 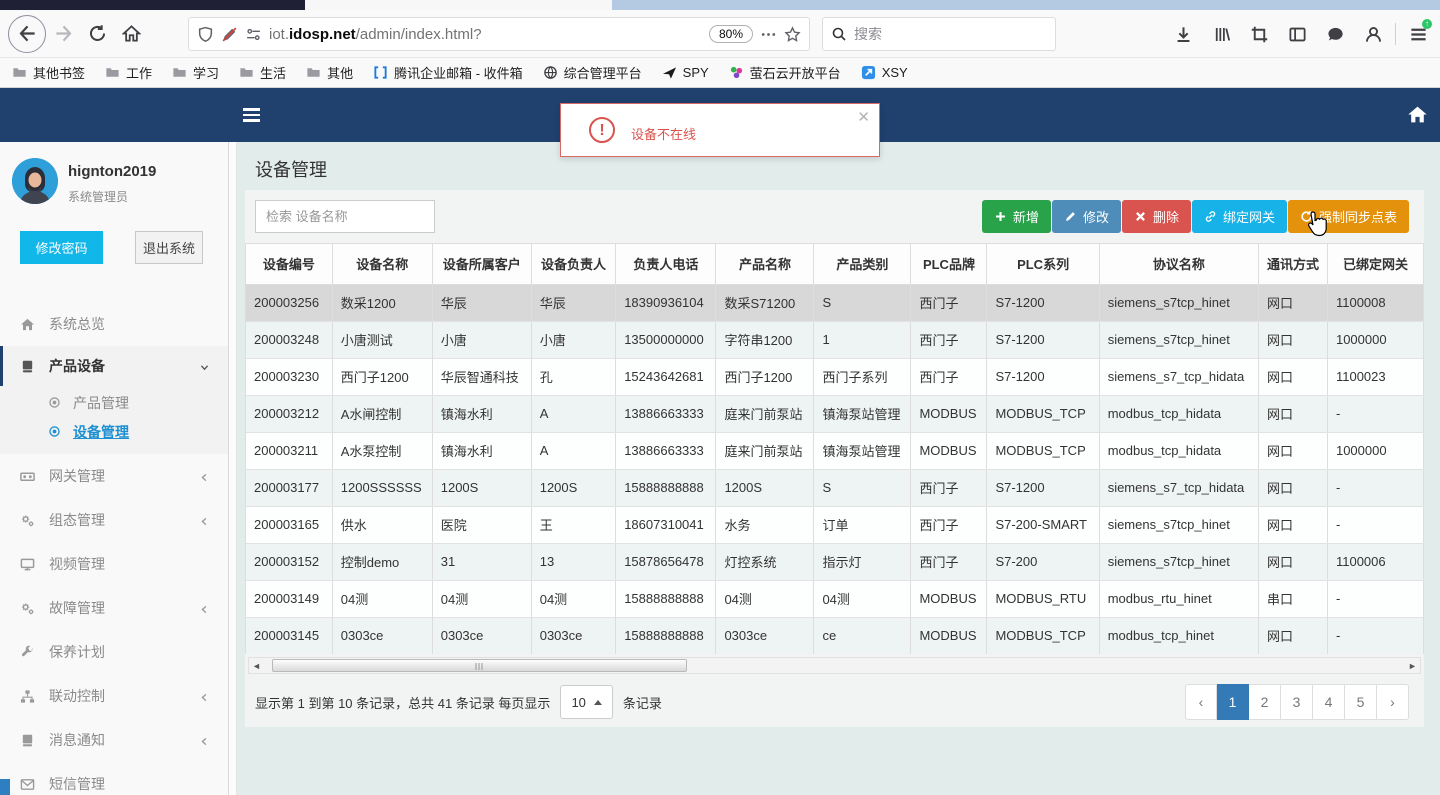 I want to click on forward-button, so click(x=63, y=34).